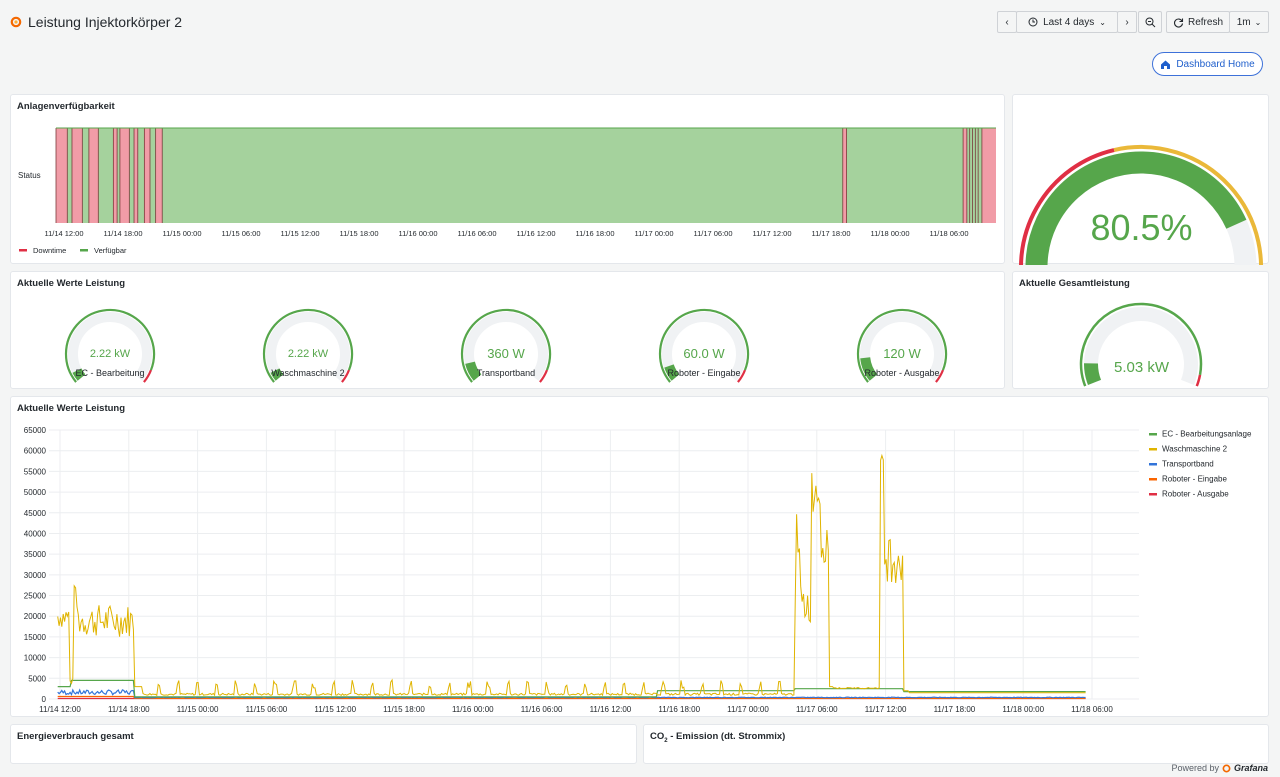 The width and height of the screenshot is (1280, 777). I want to click on x-tick-label: 11/15 06:00, so click(240, 233).